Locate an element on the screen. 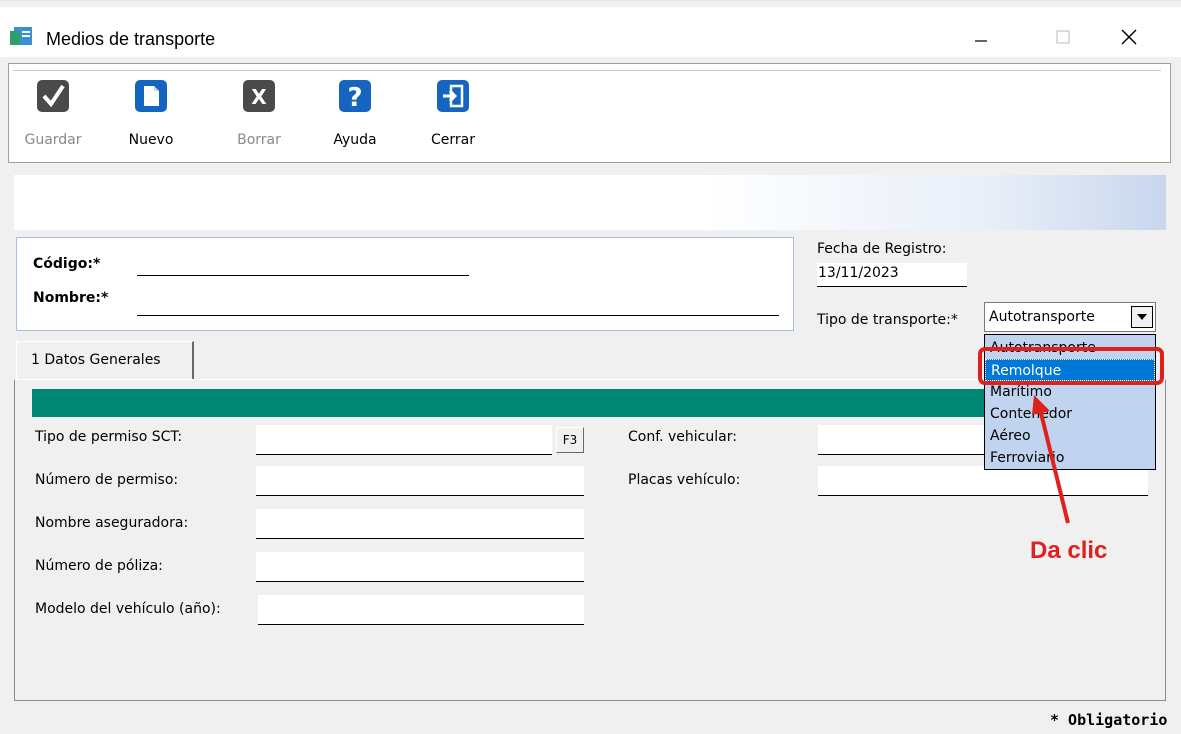  minimize-button is located at coordinates (981, 37).